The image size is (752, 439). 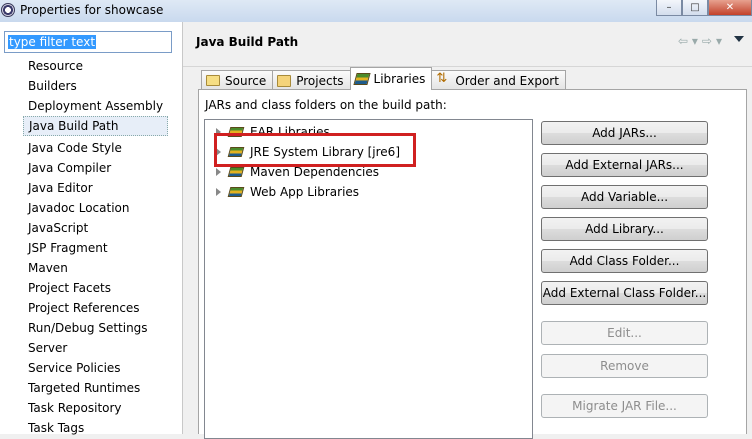 What do you see at coordinates (376, 11) in the screenshot?
I see `window-titlebar: Properties for showcase – □ ✕` at bounding box center [376, 11].